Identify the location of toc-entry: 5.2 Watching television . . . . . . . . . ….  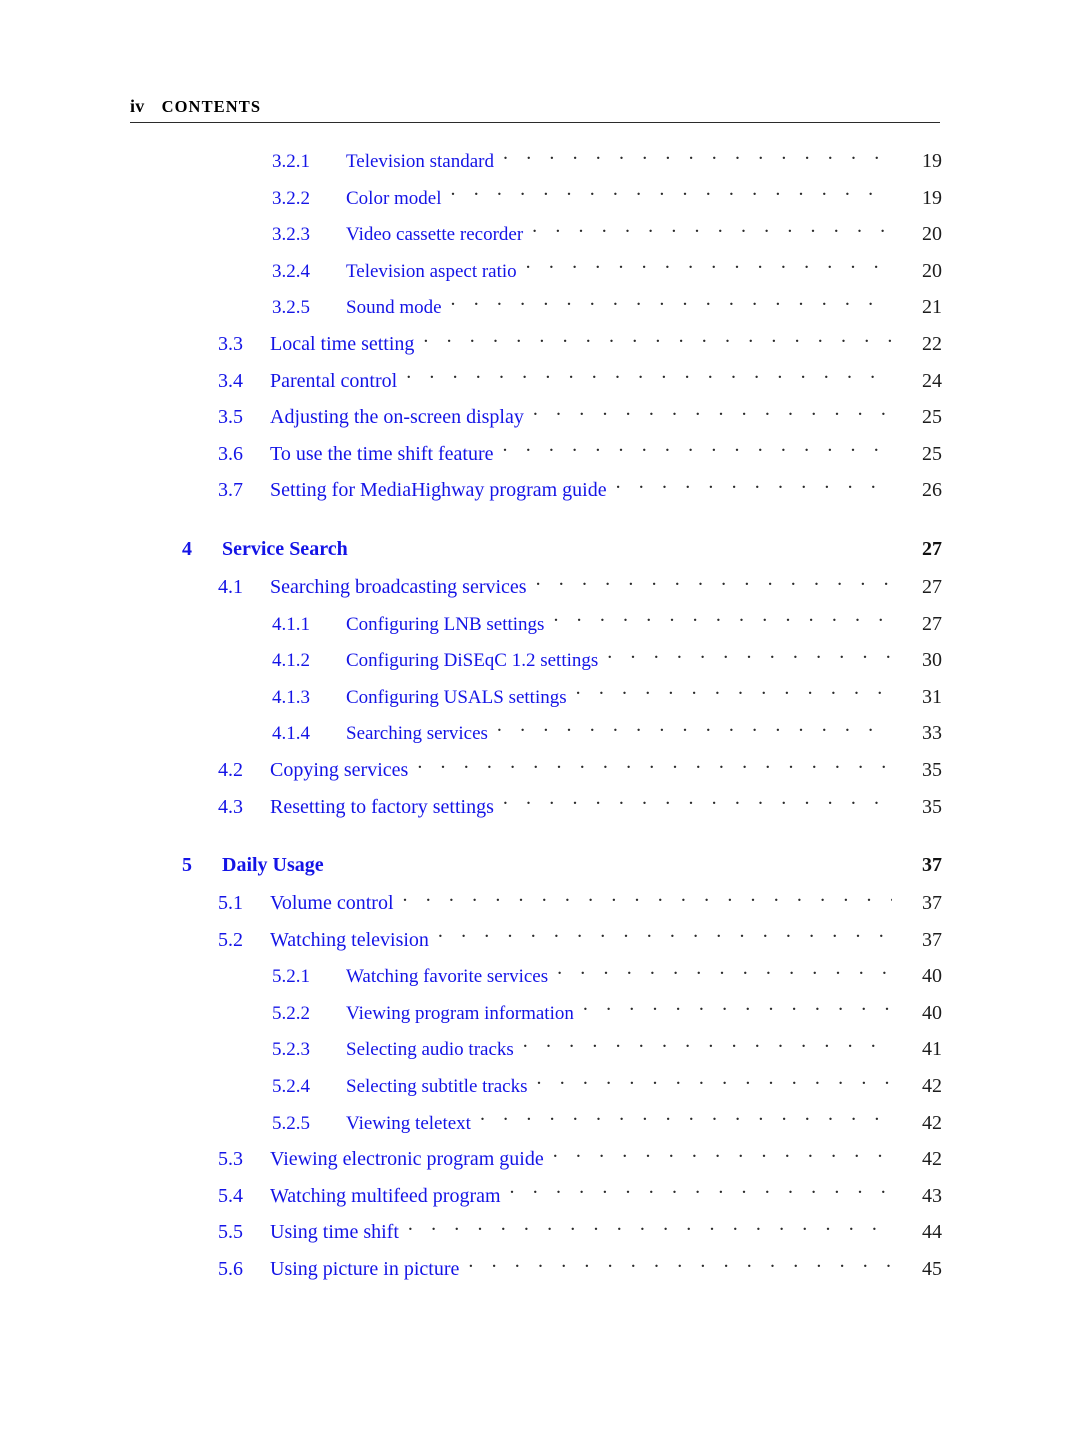
(536, 947).